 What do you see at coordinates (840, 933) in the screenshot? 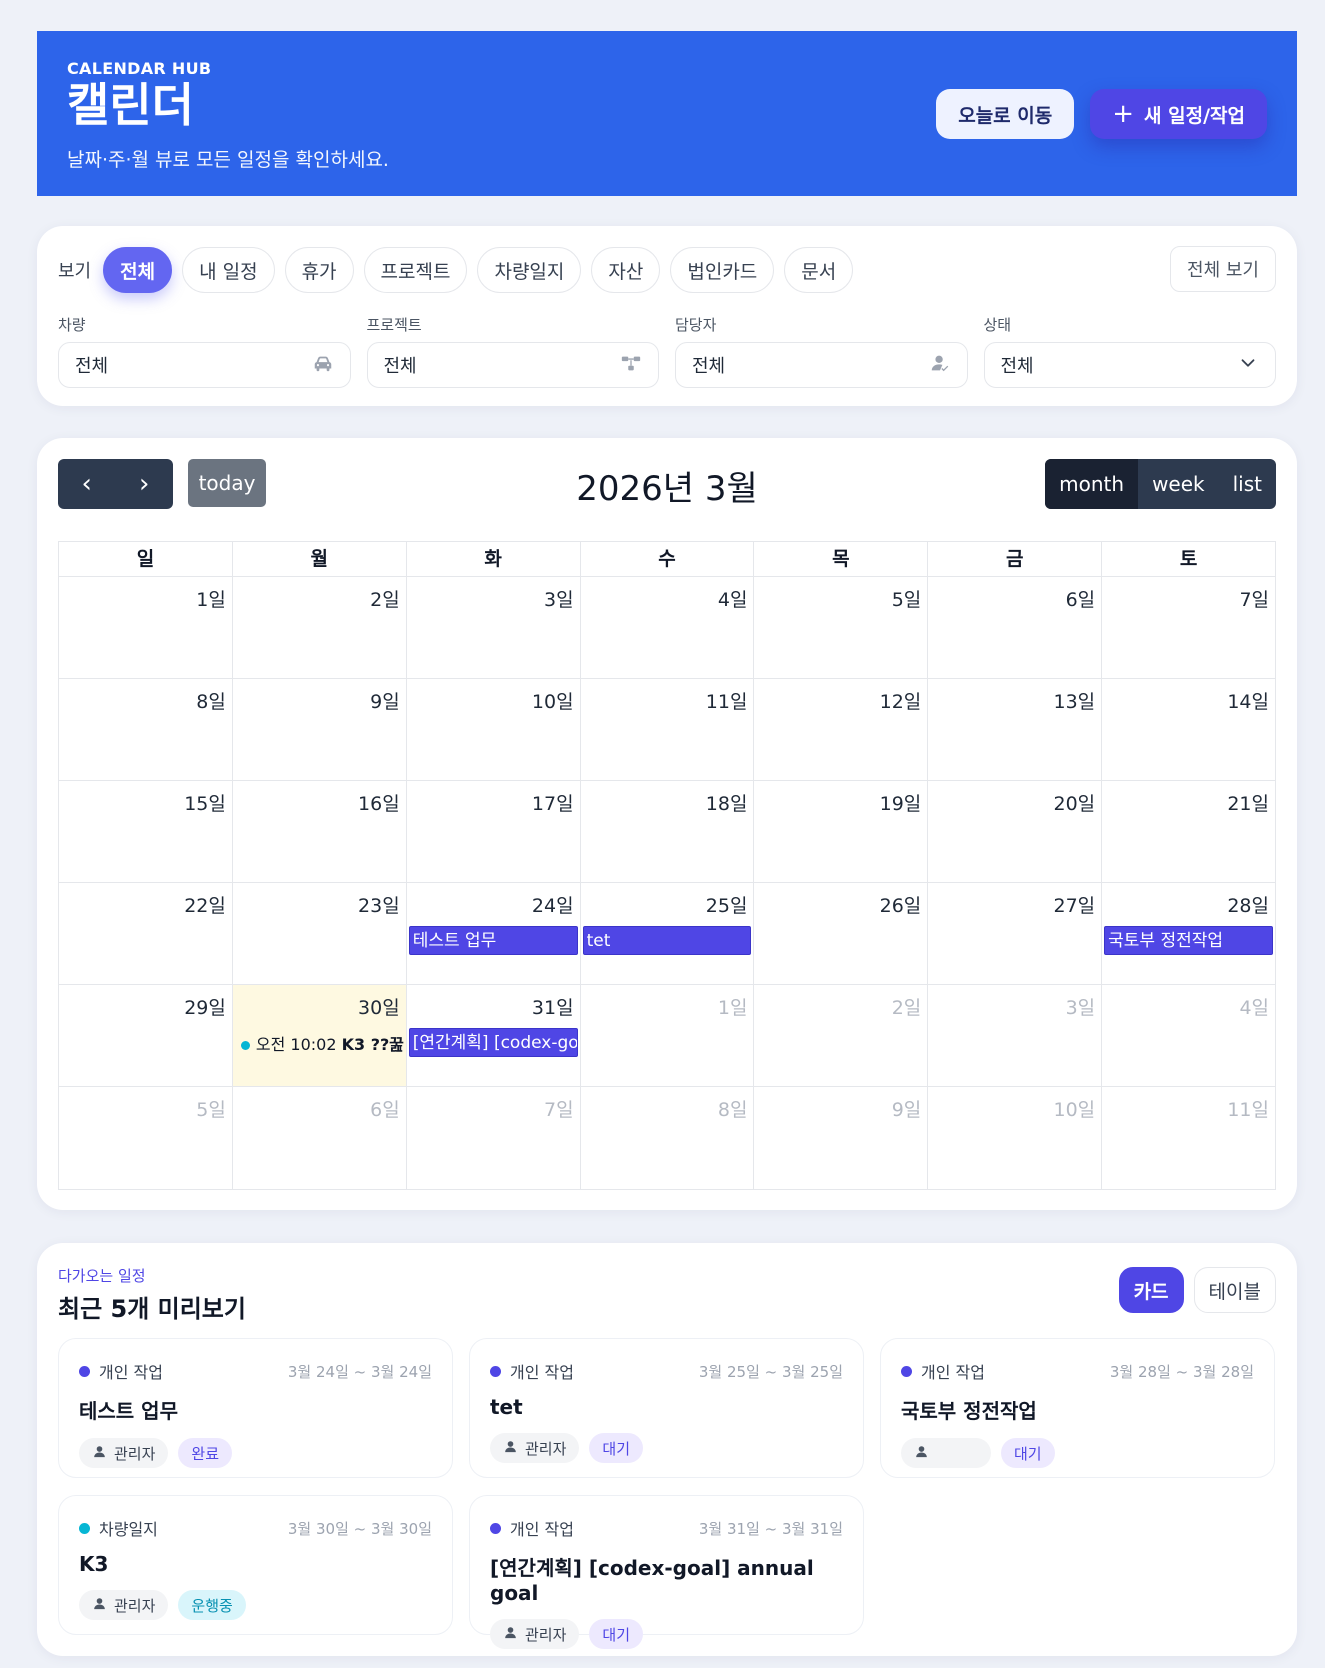
I see `day-cell: 26일` at bounding box center [840, 933].